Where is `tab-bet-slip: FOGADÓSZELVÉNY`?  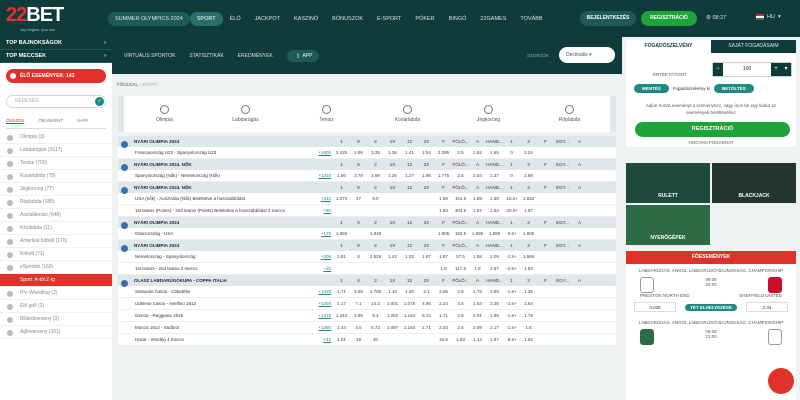 tab-bet-slip: FOGADÓSZELVÉNY is located at coordinates (668, 46).